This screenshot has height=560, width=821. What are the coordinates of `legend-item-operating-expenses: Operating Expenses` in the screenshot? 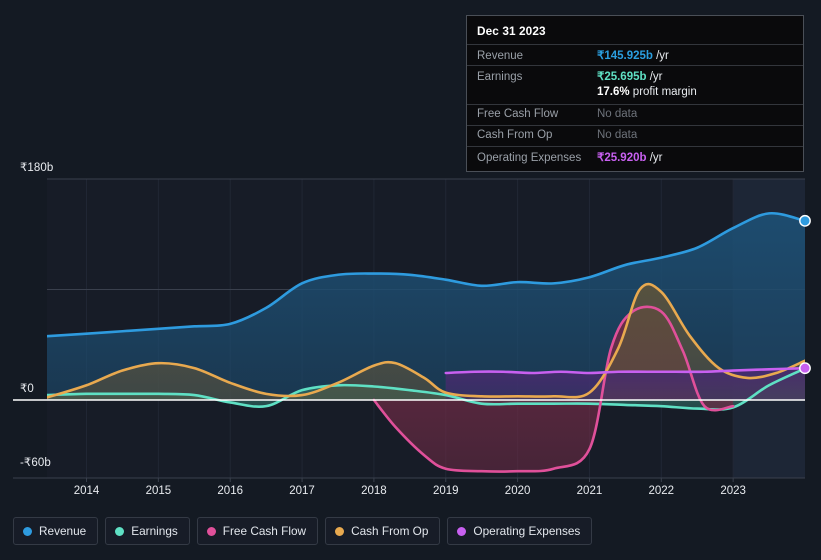 It's located at (520, 531).